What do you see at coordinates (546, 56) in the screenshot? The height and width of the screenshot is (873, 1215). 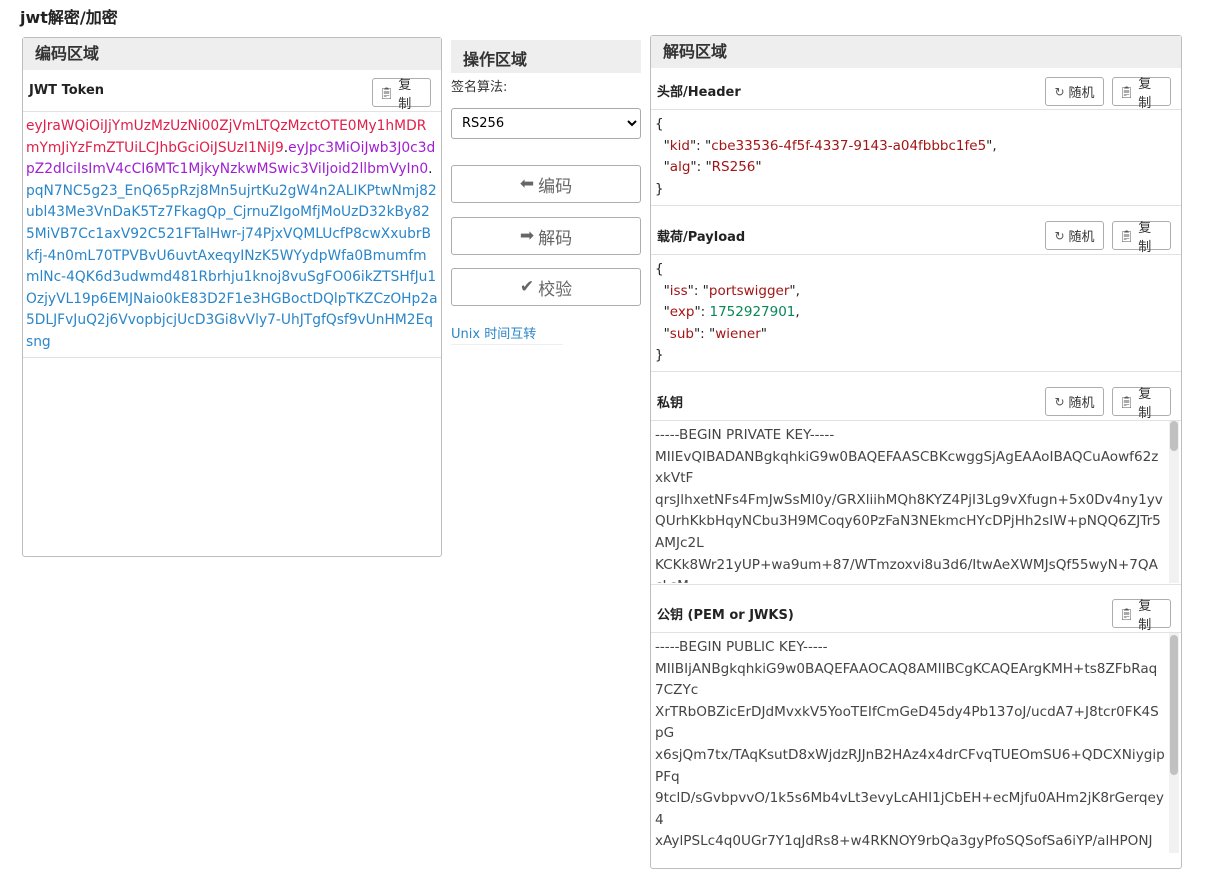 I see `ops-panel-title: 操作区域` at bounding box center [546, 56].